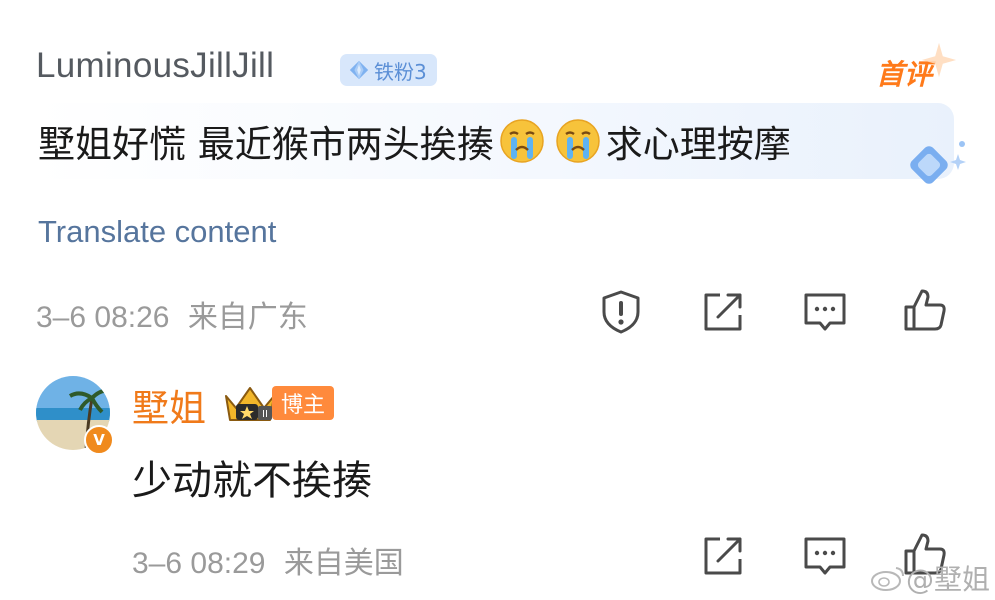  Describe the element at coordinates (948, 579) in the screenshot. I see `watermark-text: @墅姐` at that location.